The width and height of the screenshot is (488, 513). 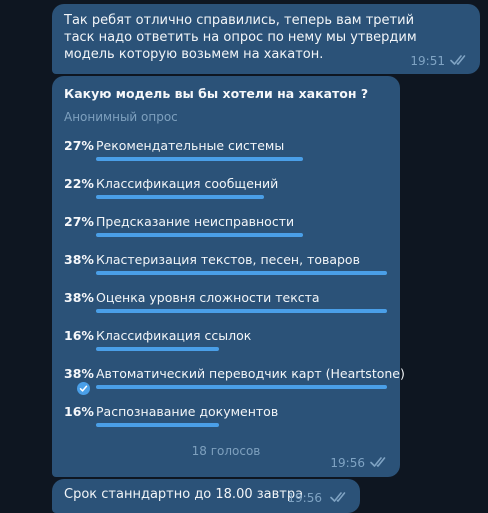 What do you see at coordinates (229, 231) in the screenshot?
I see `poll-option: 27% Предсказание неисправности` at bounding box center [229, 231].